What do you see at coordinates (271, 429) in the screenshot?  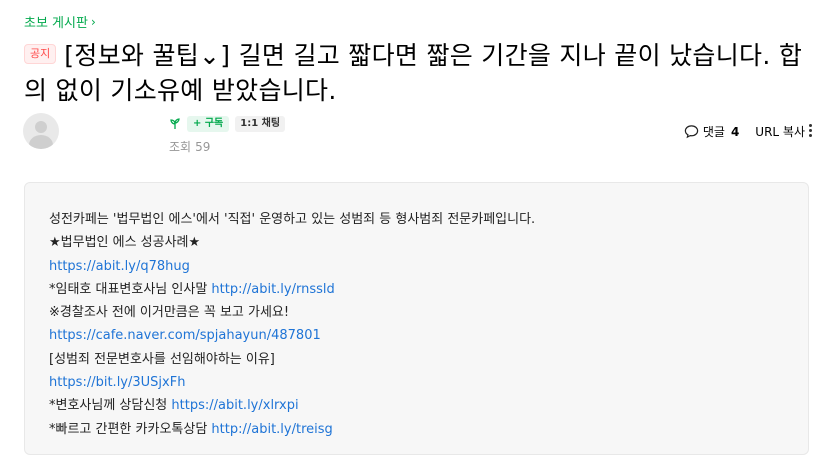 I see `content-link: http://abit.ly/treisg` at bounding box center [271, 429].